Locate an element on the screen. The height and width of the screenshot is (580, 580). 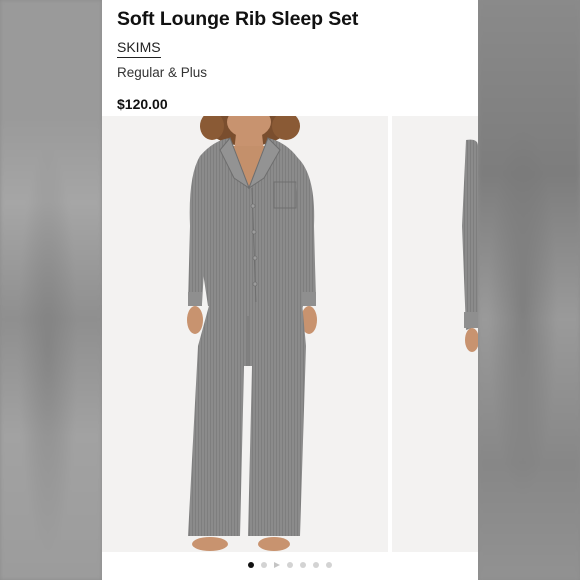
gallery-pagination is located at coordinates (290, 565).